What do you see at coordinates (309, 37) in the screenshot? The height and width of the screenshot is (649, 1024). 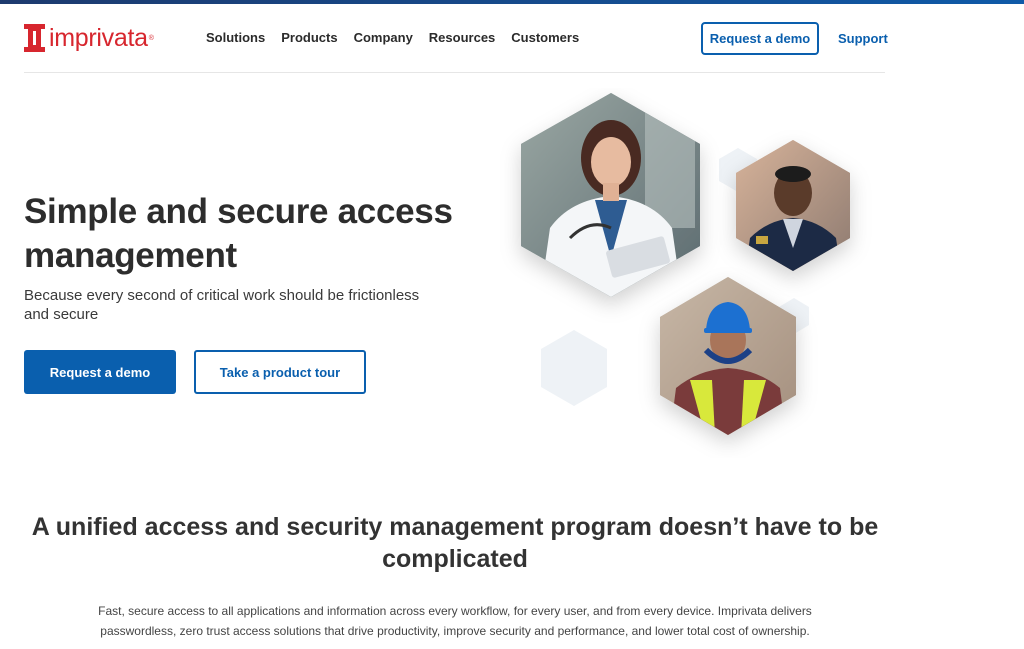 I see `nav-products: Products` at bounding box center [309, 37].